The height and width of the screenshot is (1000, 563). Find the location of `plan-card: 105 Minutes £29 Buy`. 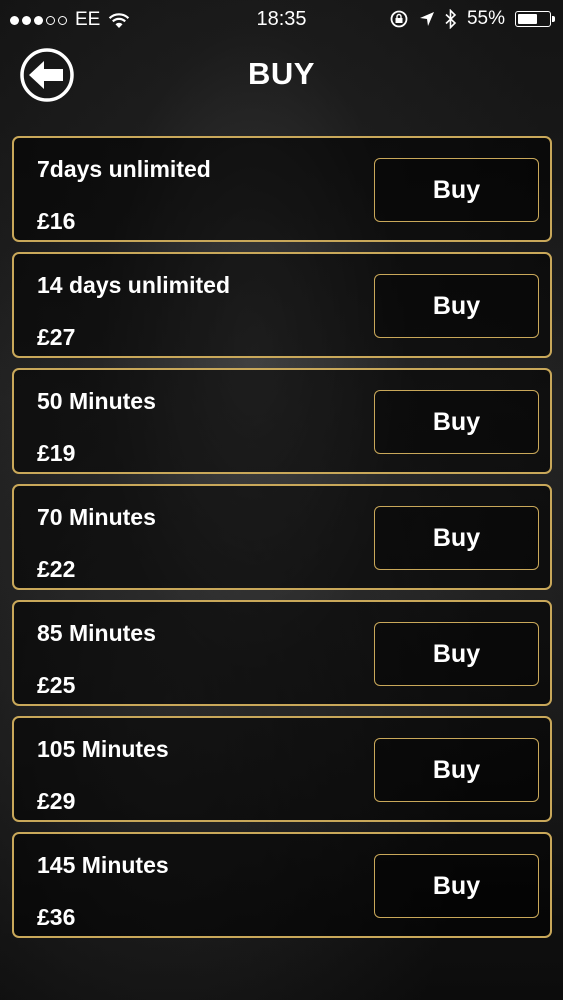

plan-card: 105 Minutes £29 Buy is located at coordinates (282, 769).